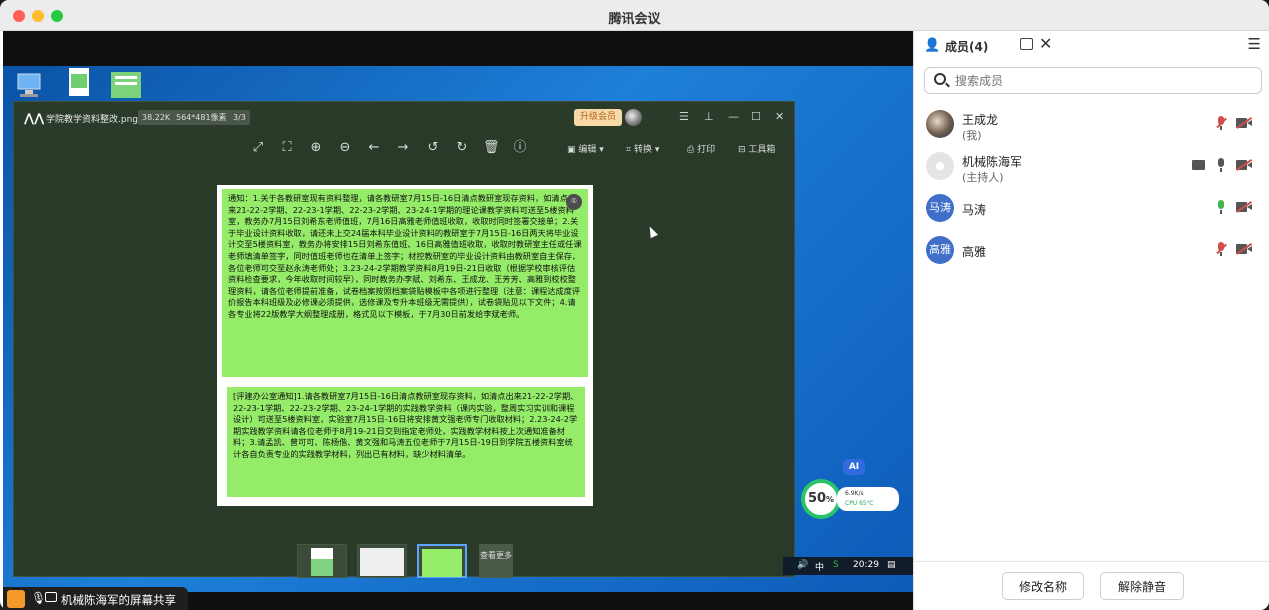 The image size is (1269, 610). What do you see at coordinates (520, 148) in the screenshot?
I see `info-icon: ⓘ` at bounding box center [520, 148].